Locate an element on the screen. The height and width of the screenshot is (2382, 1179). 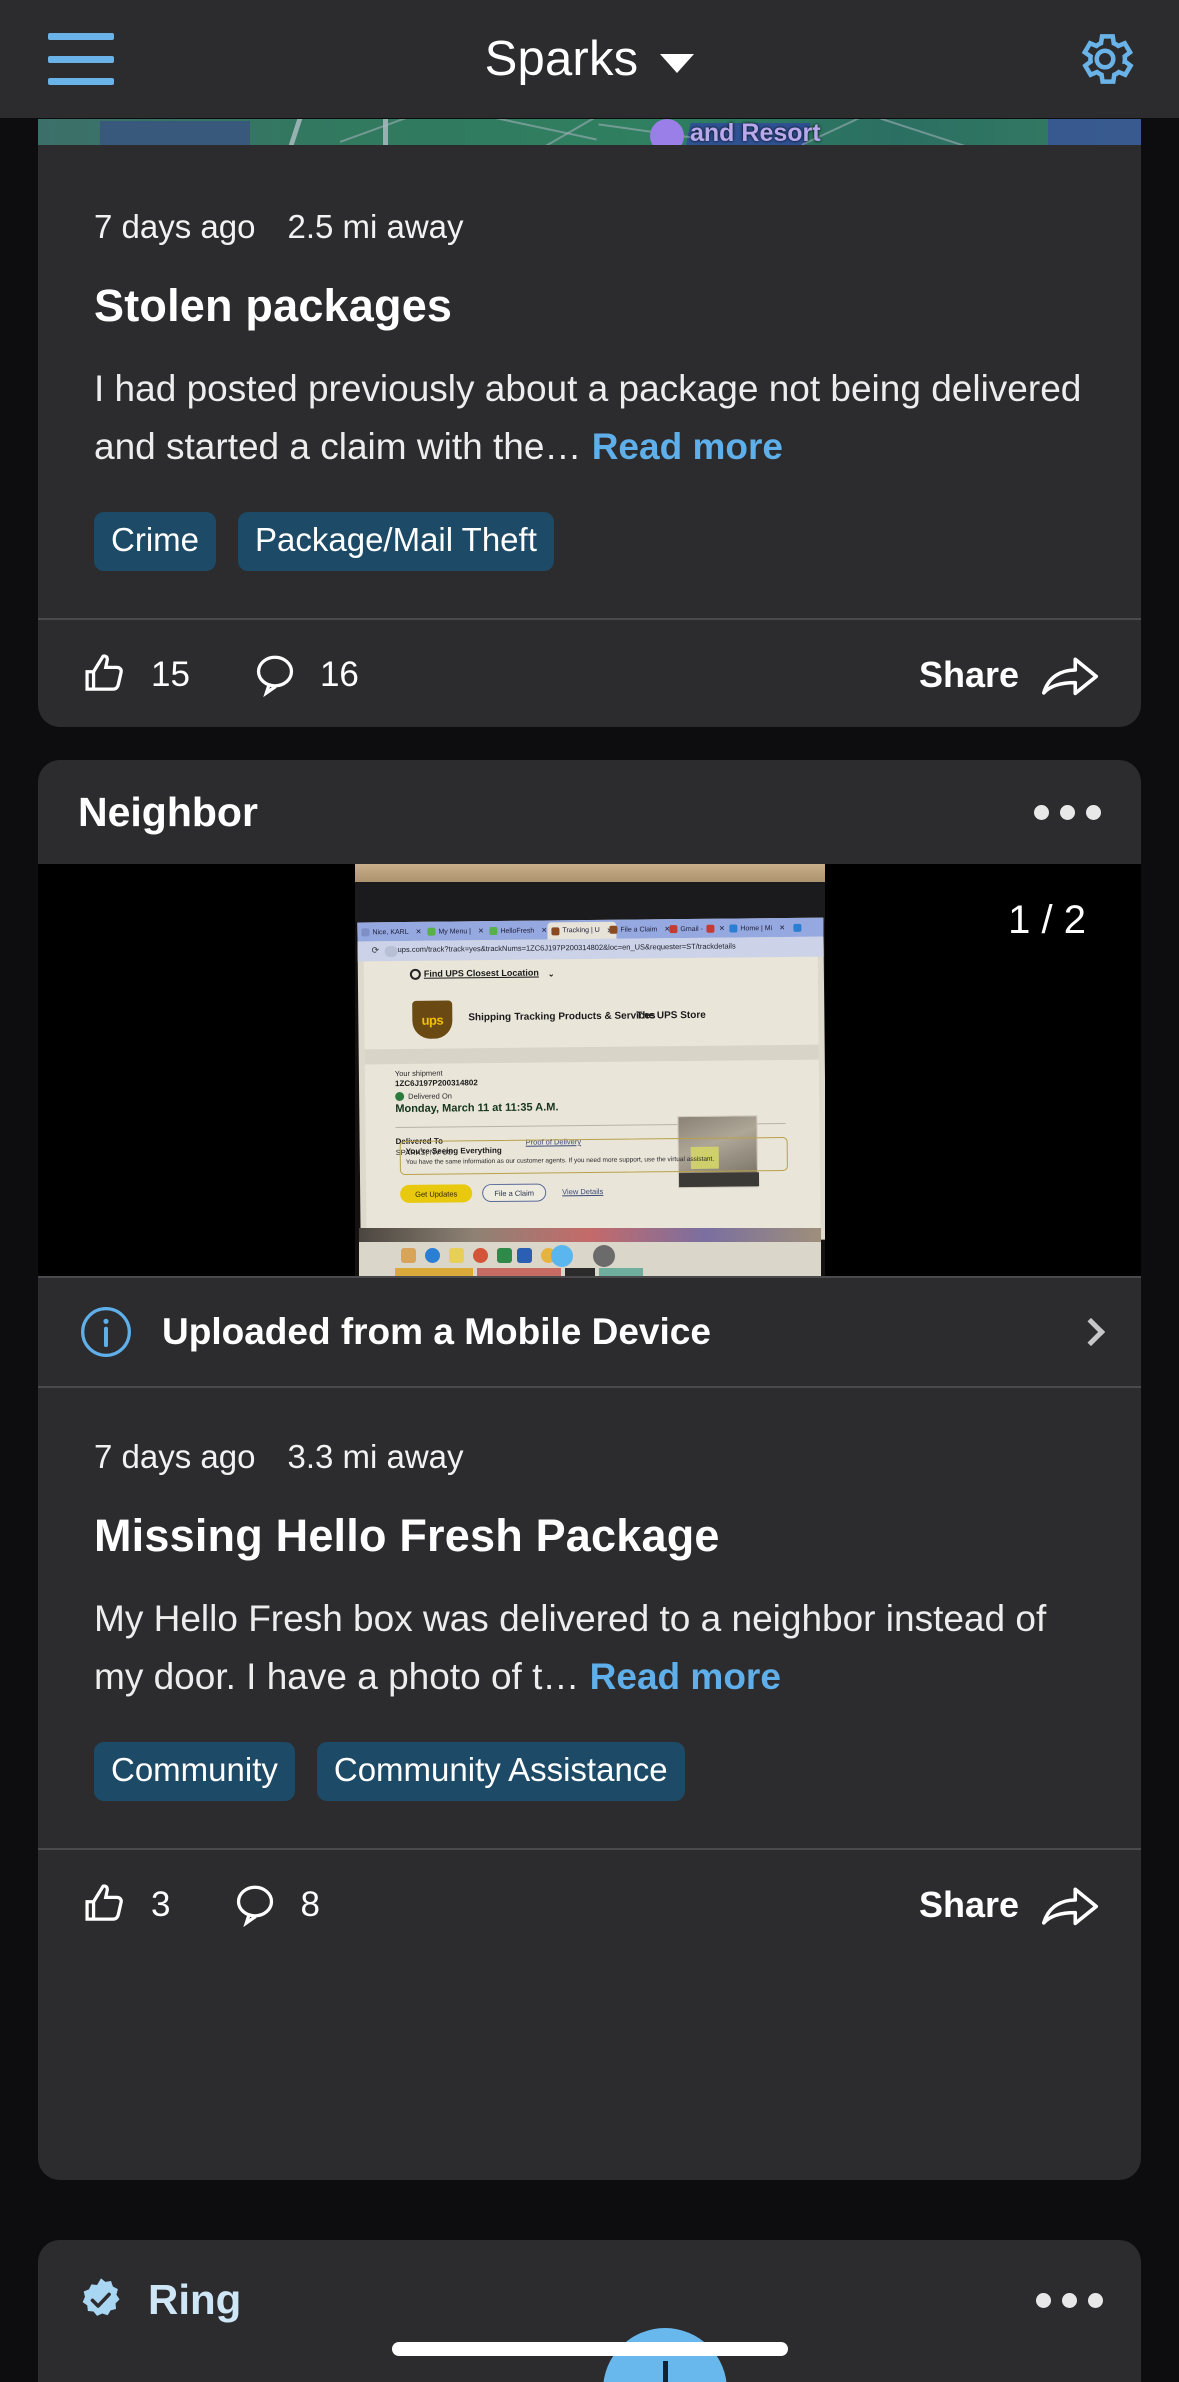
ups-nav-shipping: Shipping is located at coordinates (490, 1017).